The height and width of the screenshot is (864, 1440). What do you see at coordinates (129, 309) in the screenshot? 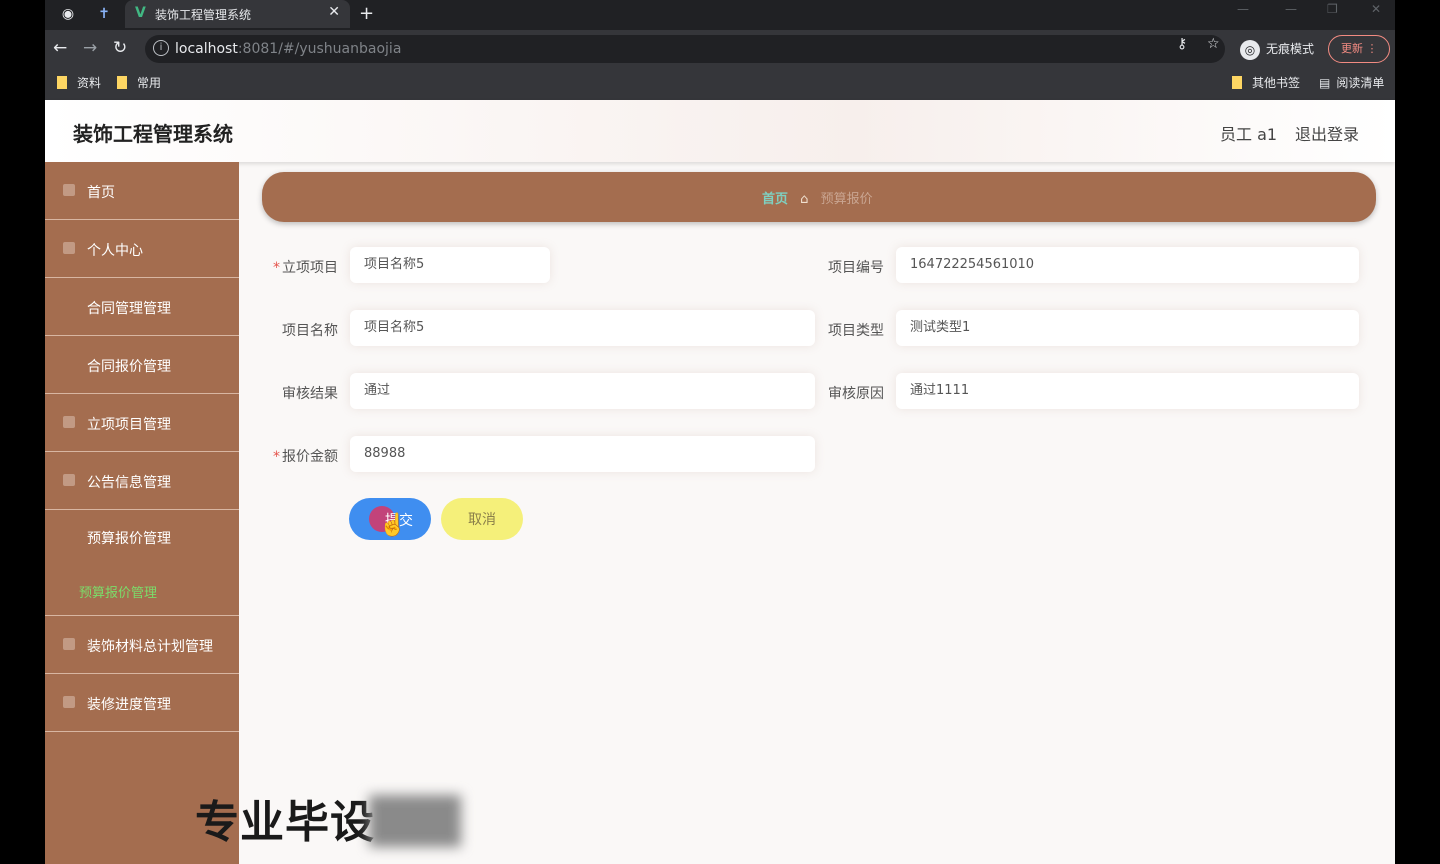
I see `sidebar-item-label: 合同管理管理` at bounding box center [129, 309].